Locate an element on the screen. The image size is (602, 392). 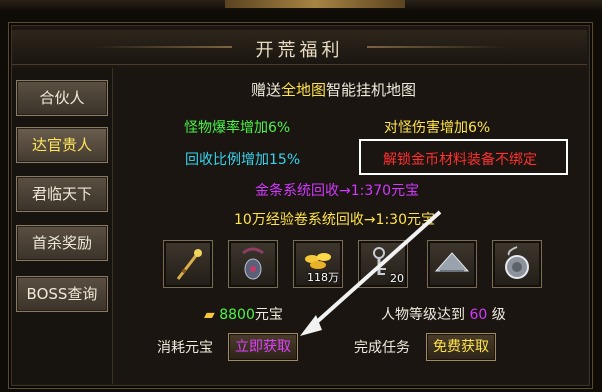
item-slot-amulet is located at coordinates (253, 264).